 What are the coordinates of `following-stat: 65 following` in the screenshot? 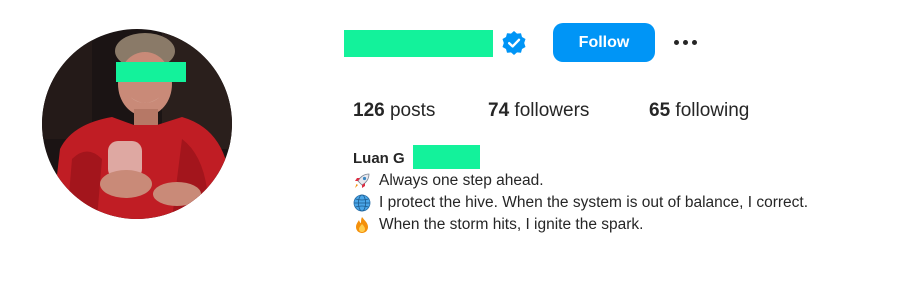 It's located at (699, 111).